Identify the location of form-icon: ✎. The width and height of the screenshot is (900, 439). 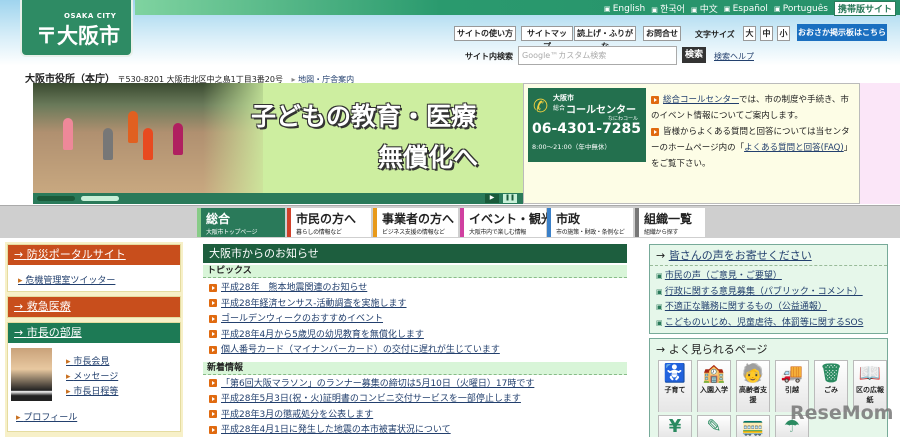
(714, 426).